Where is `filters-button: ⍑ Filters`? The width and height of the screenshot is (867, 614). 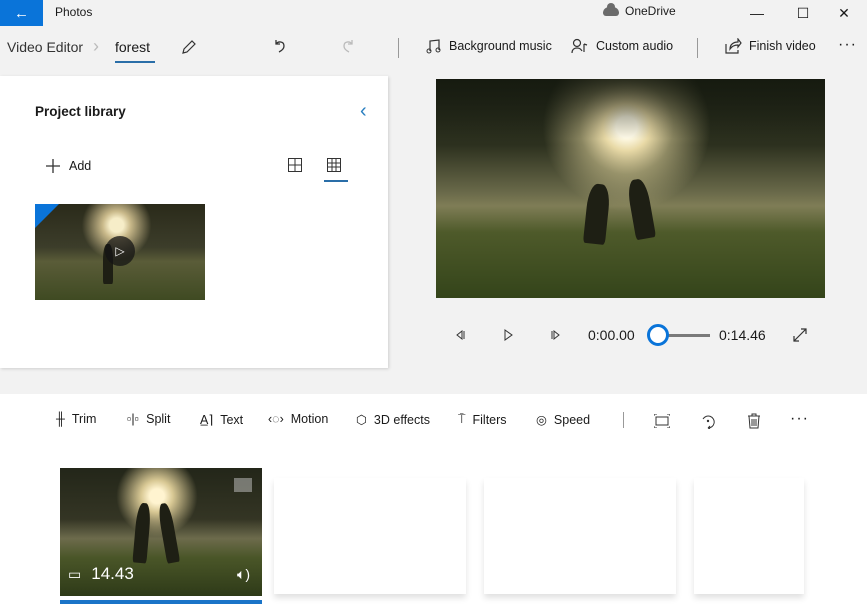
filters-button: ⍑ Filters is located at coordinates (482, 419).